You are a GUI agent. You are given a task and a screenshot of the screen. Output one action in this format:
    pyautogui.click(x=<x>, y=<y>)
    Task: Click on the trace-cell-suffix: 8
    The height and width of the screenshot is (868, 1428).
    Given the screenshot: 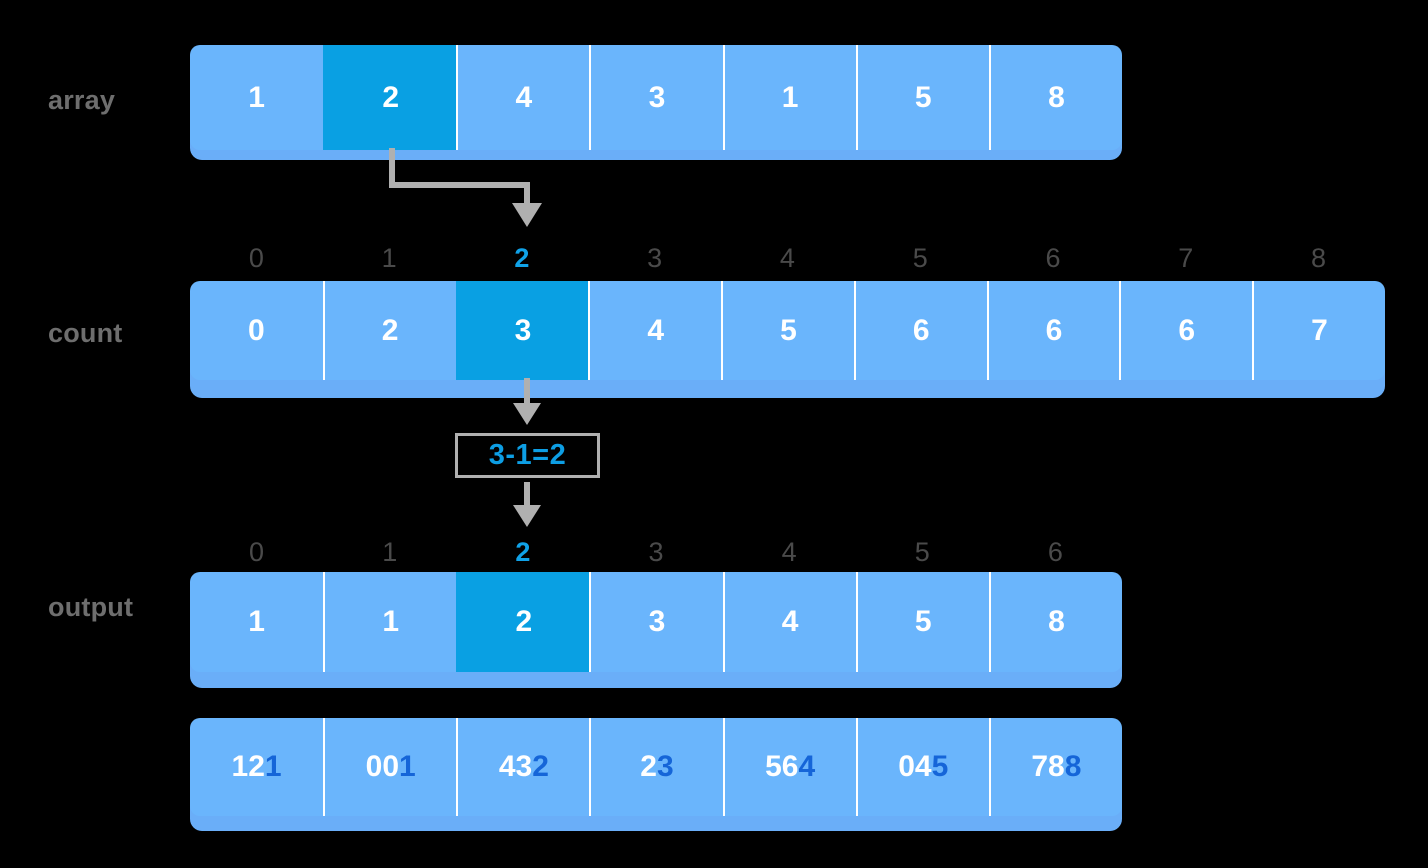 What is the action you would take?
    pyautogui.click(x=1073, y=766)
    